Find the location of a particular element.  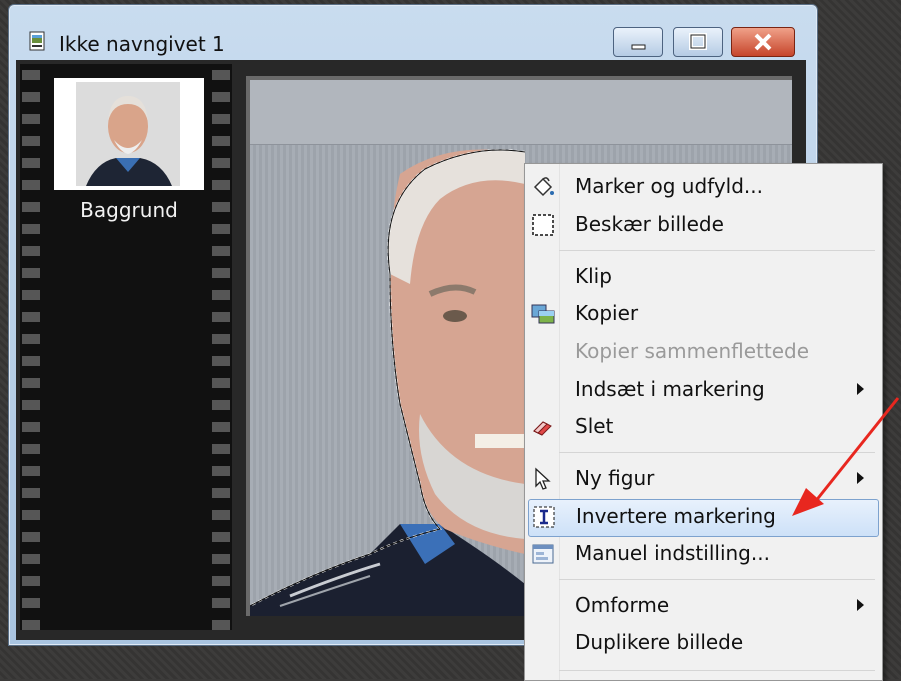

annotation-arrow-icon is located at coordinates (846, 456).